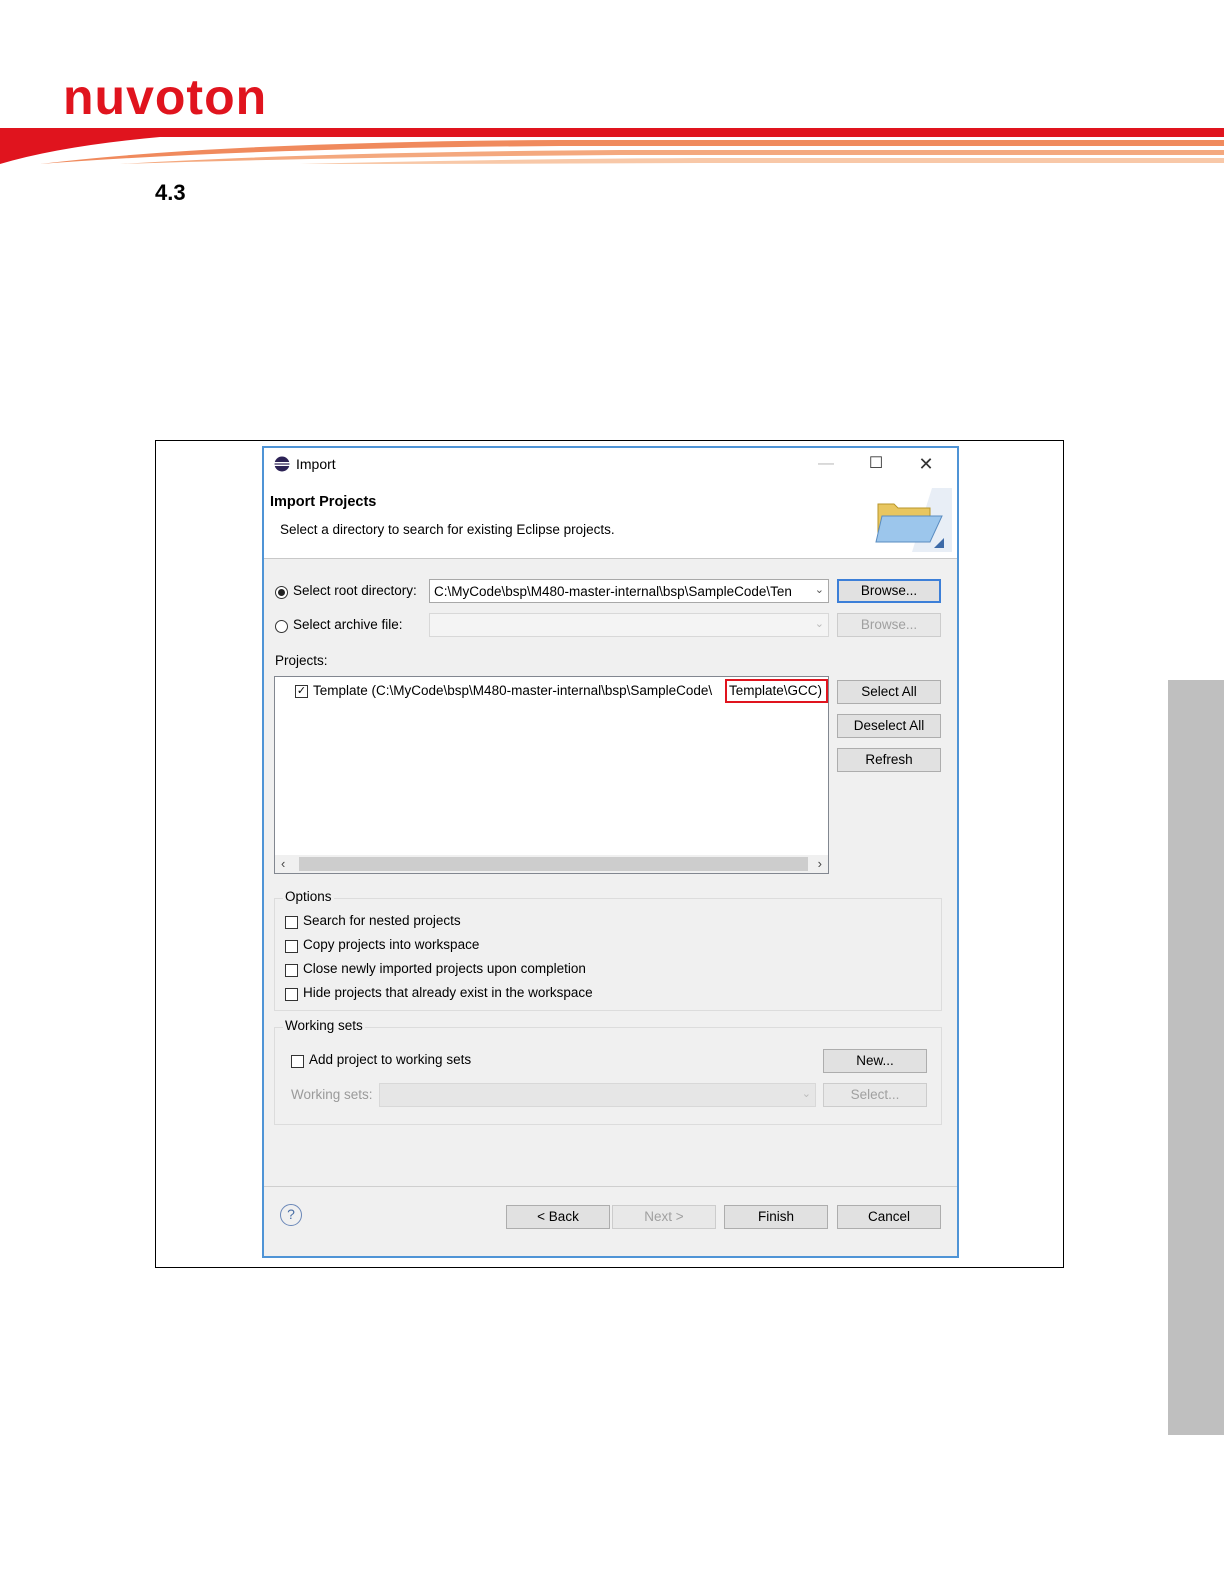  Describe the element at coordinates (281, 626) in the screenshot. I see `archive-file-radio` at that location.